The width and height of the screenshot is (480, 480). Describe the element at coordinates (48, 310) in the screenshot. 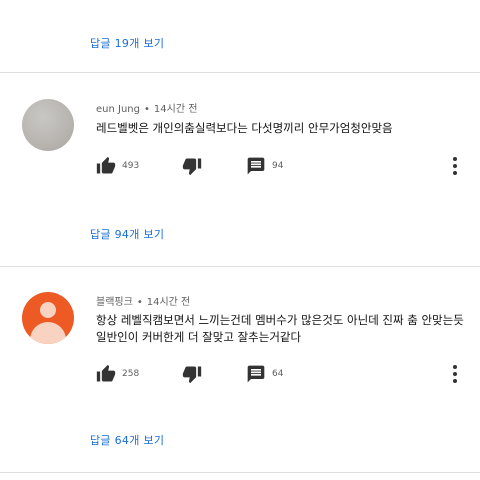

I see `avatar-head` at that location.